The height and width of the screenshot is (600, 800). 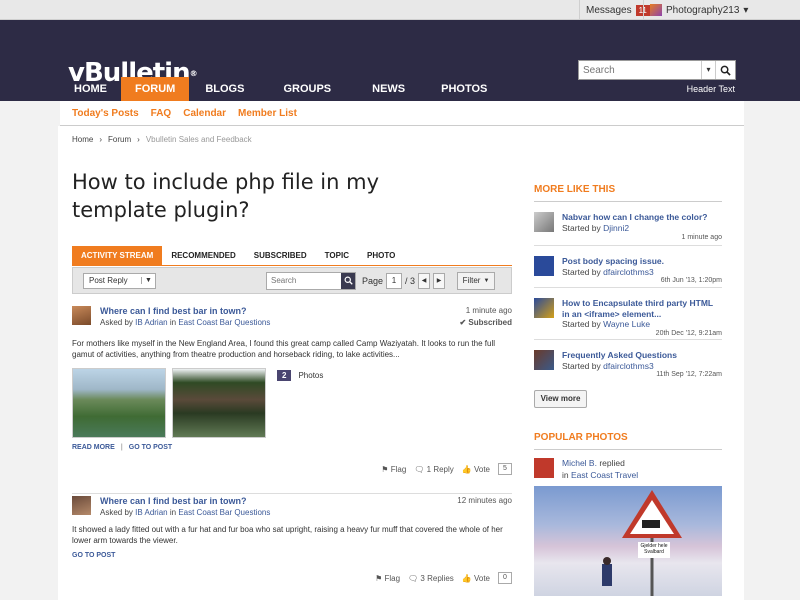 What do you see at coordinates (484, 500) in the screenshot?
I see `post-time: 12 minutes ago` at bounding box center [484, 500].